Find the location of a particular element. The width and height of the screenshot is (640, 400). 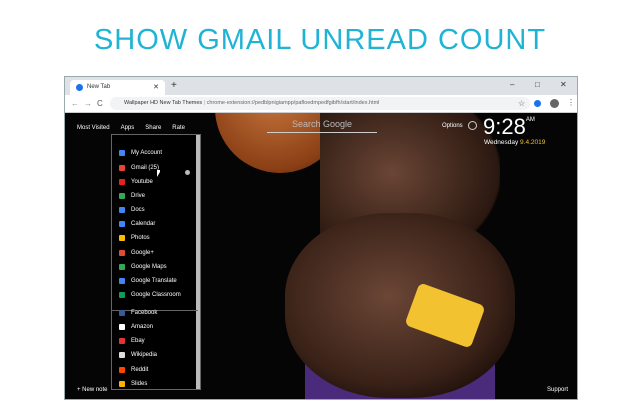

app-label: Amazon is located at coordinates (142, 327).